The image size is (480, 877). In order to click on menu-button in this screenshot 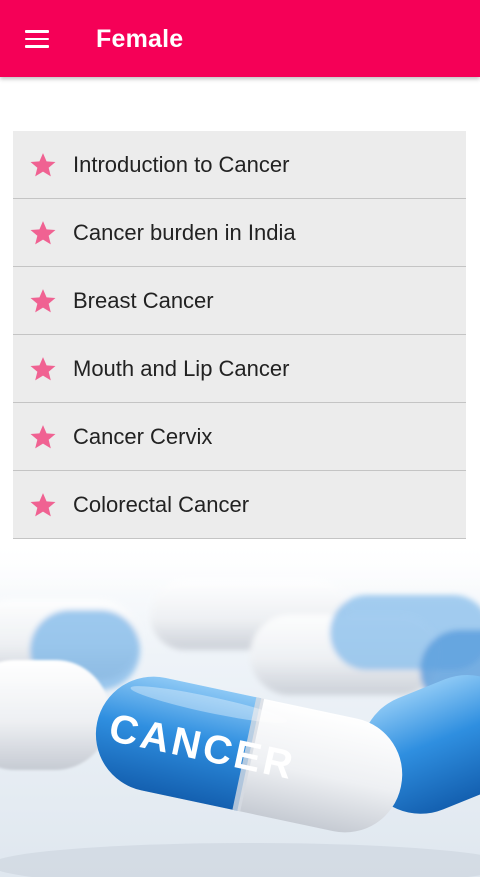, I will do `click(37, 39)`.